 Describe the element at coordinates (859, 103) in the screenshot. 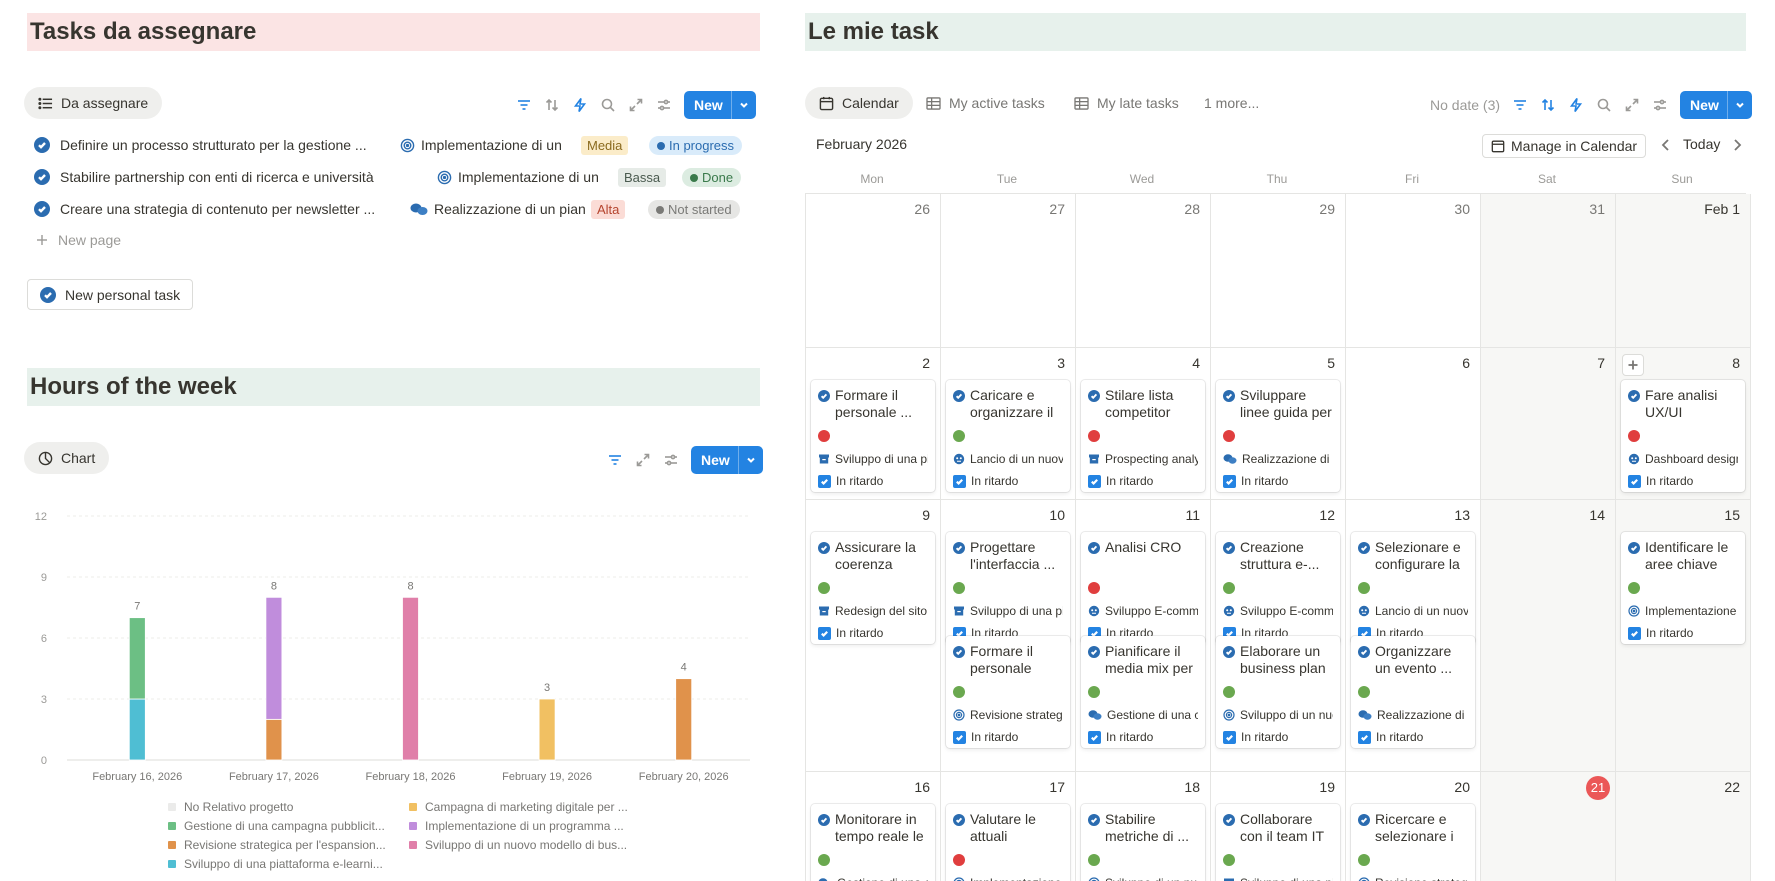

I see `tab-calendar: Calendar` at that location.